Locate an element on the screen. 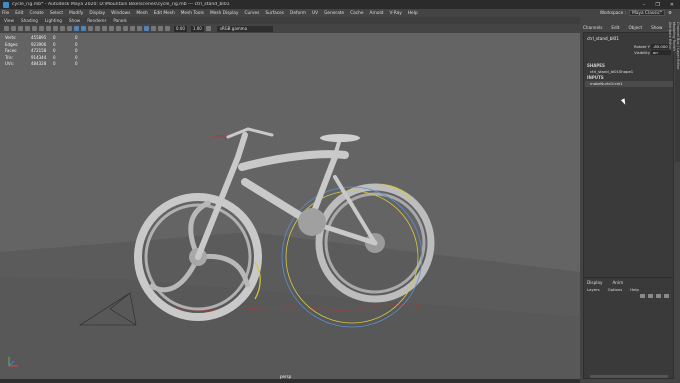  move-layer-down-icon is located at coordinates (650, 296).